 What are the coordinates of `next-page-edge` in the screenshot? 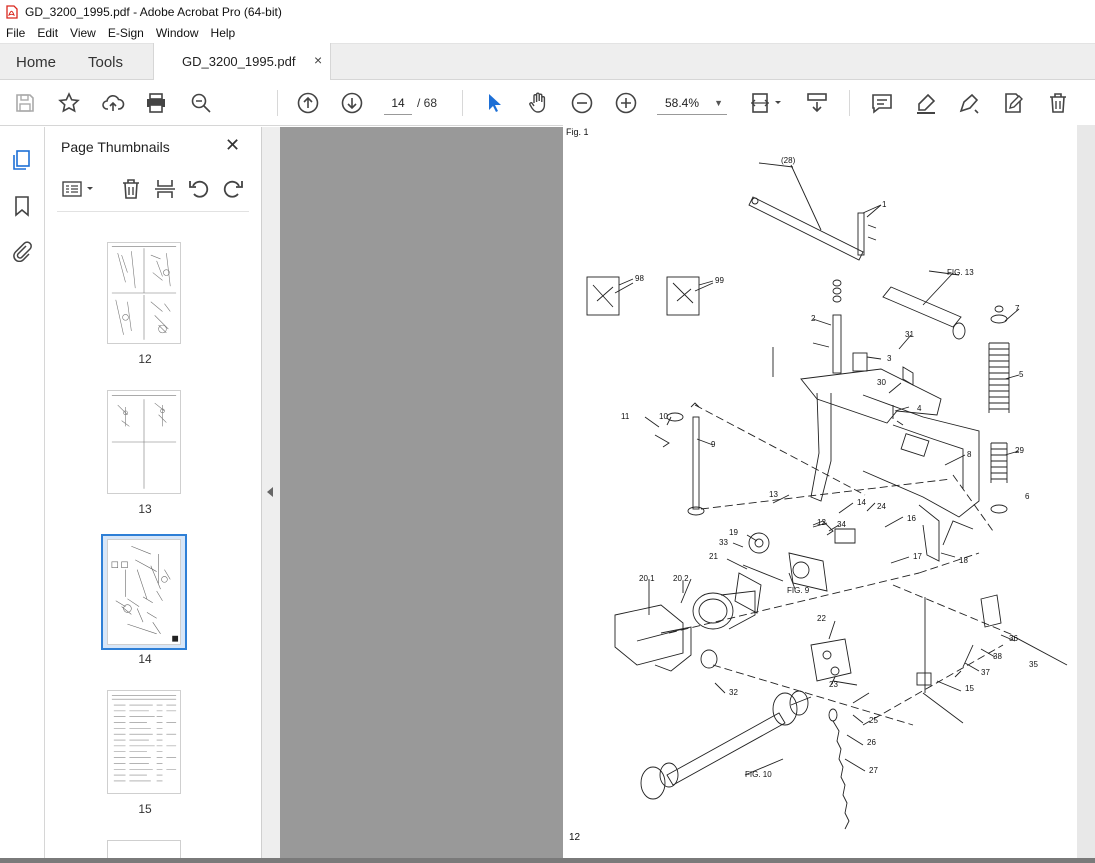 It's located at (1086, 494).